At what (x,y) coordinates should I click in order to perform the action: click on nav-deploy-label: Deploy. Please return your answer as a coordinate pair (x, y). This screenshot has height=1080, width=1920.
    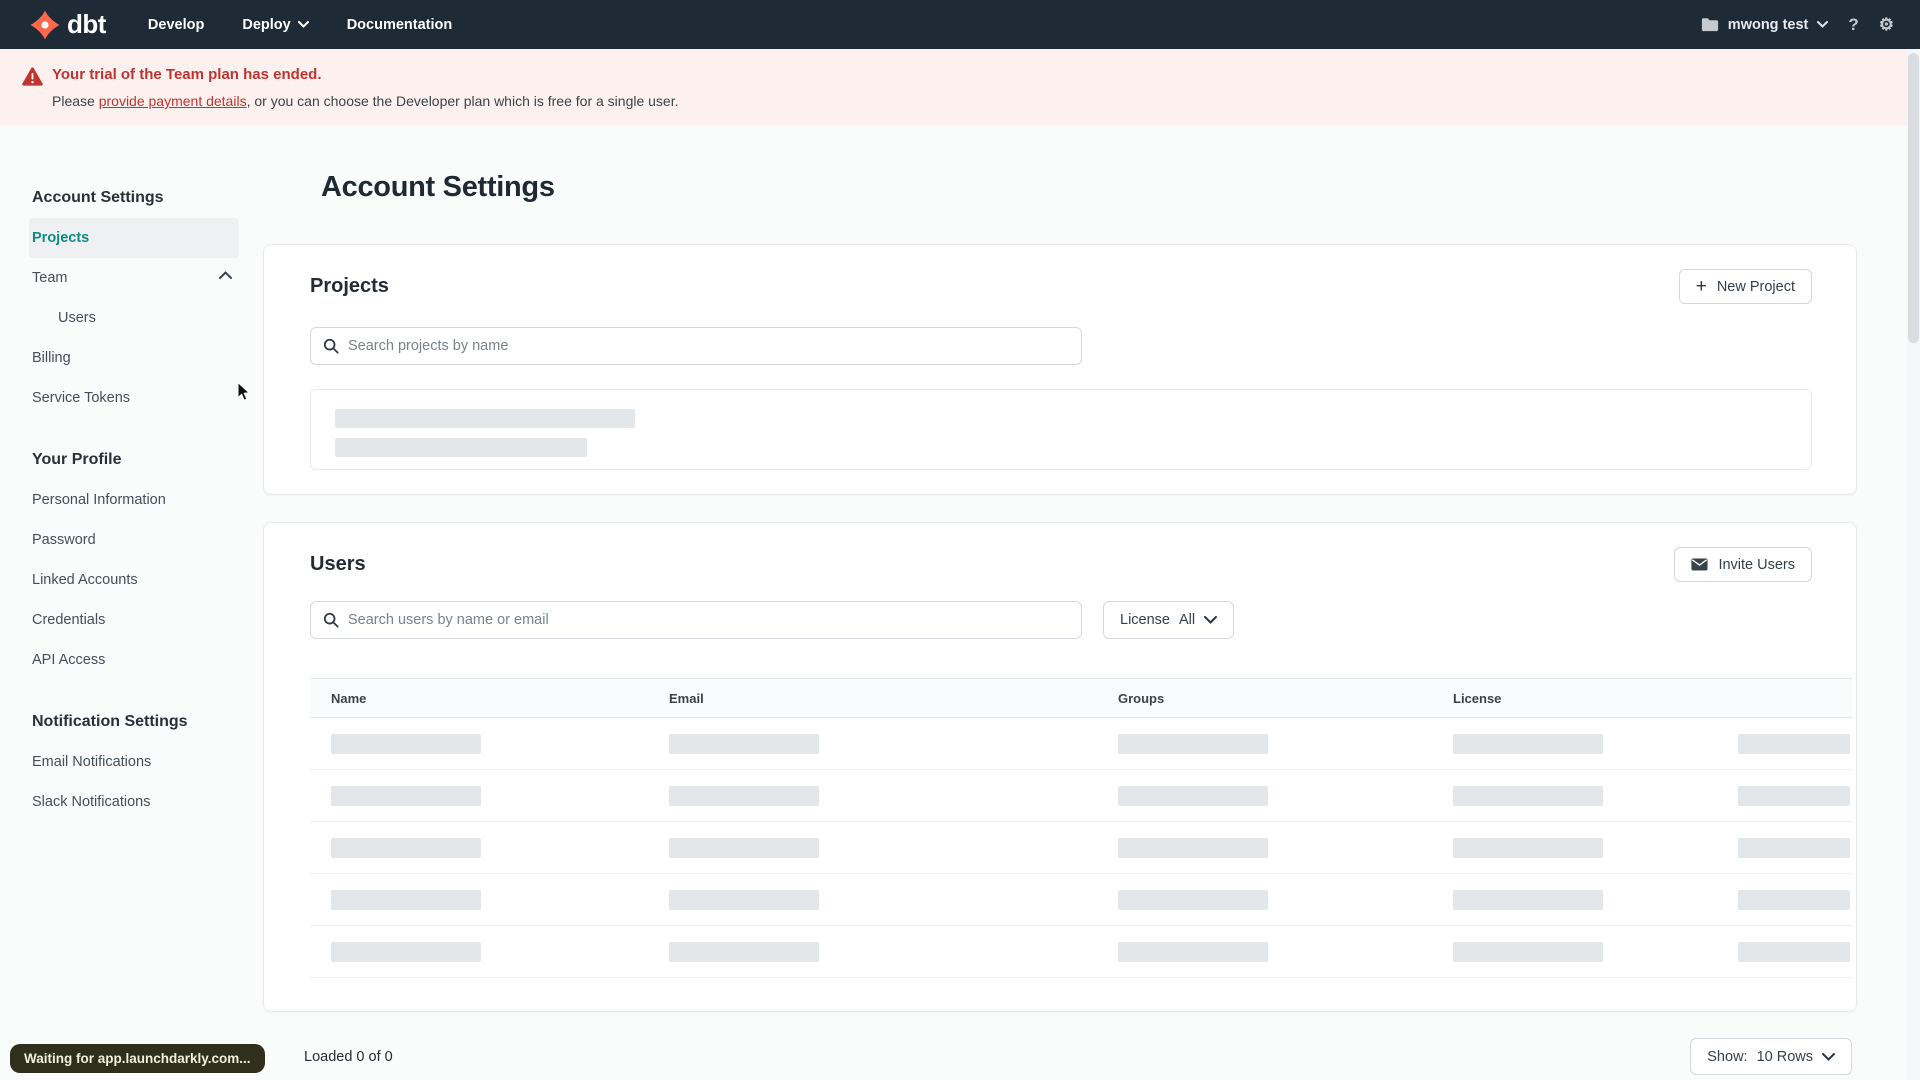
    Looking at the image, I should click on (266, 24).